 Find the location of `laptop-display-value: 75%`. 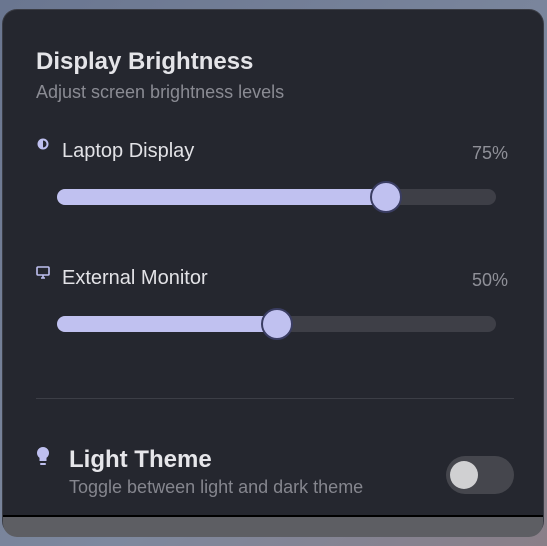

laptop-display-value: 75% is located at coordinates (489, 153).